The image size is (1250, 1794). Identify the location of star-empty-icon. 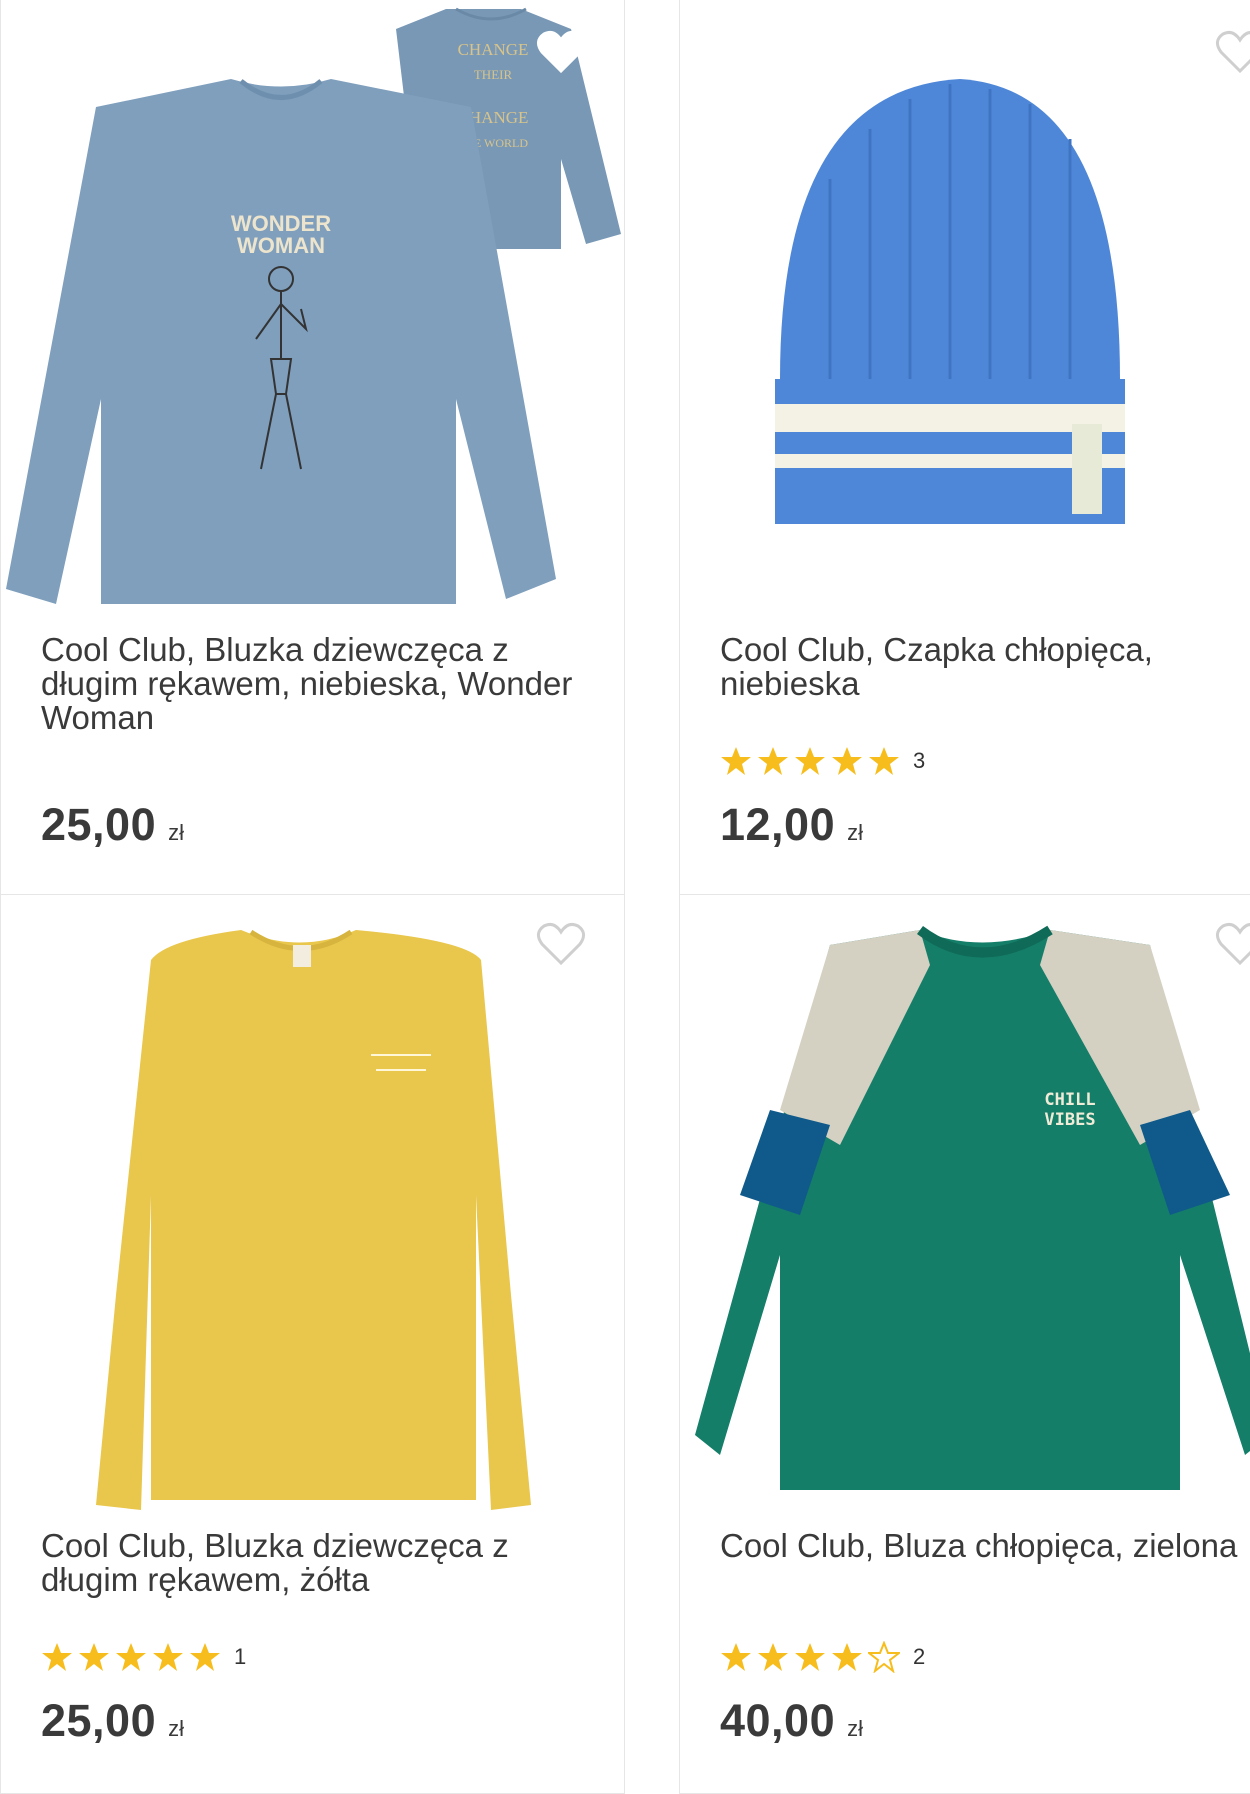
(884, 1657).